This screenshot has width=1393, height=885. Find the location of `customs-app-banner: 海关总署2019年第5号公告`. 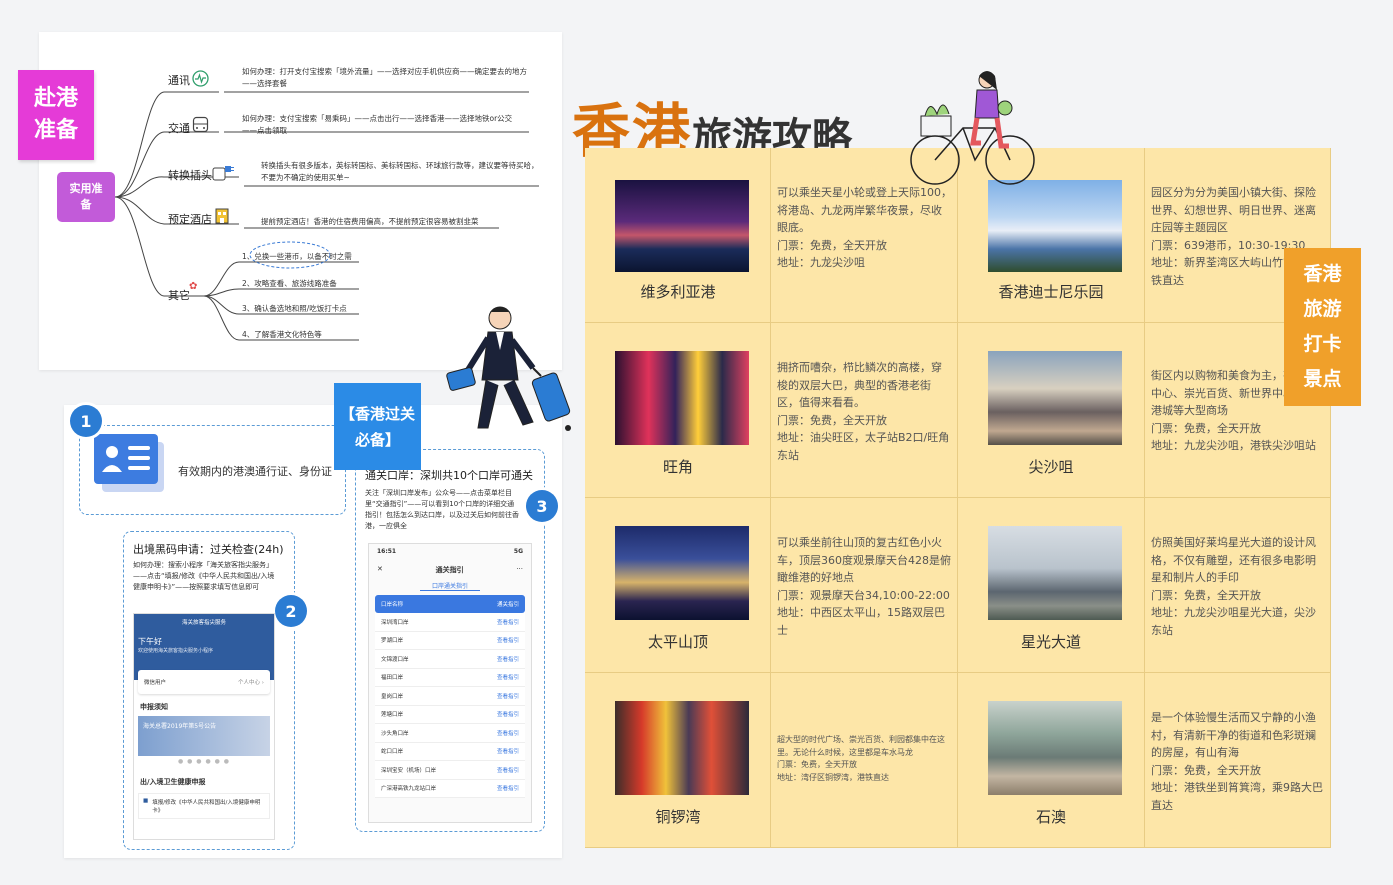

customs-app-banner: 海关总署2019年第5号公告 is located at coordinates (204, 736).